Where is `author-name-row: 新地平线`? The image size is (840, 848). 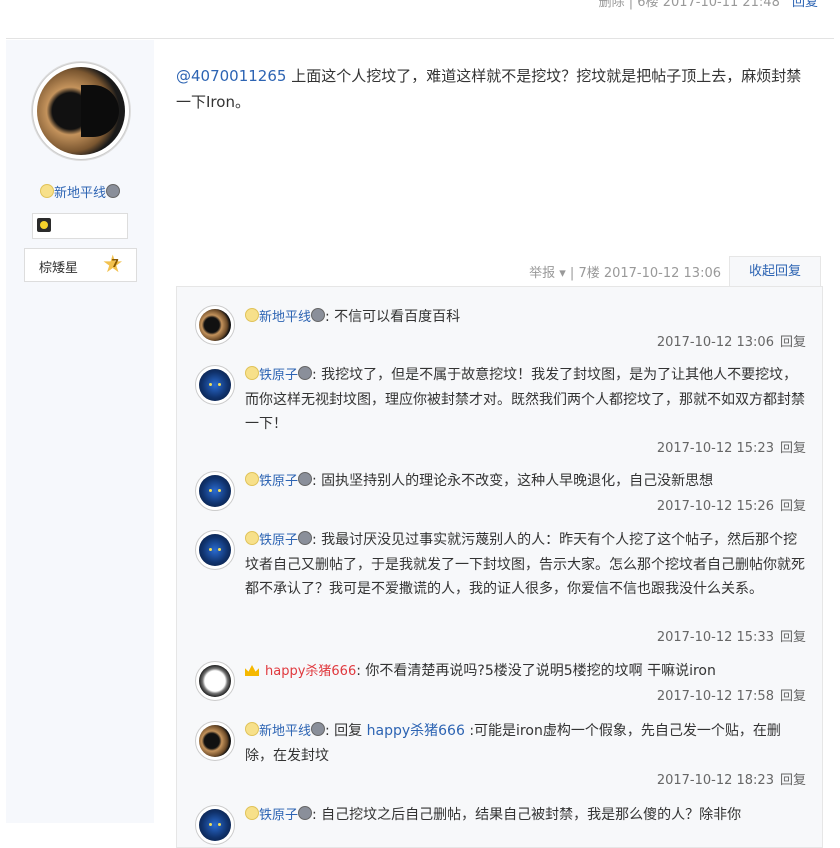 author-name-row: 新地平线 is located at coordinates (80, 191).